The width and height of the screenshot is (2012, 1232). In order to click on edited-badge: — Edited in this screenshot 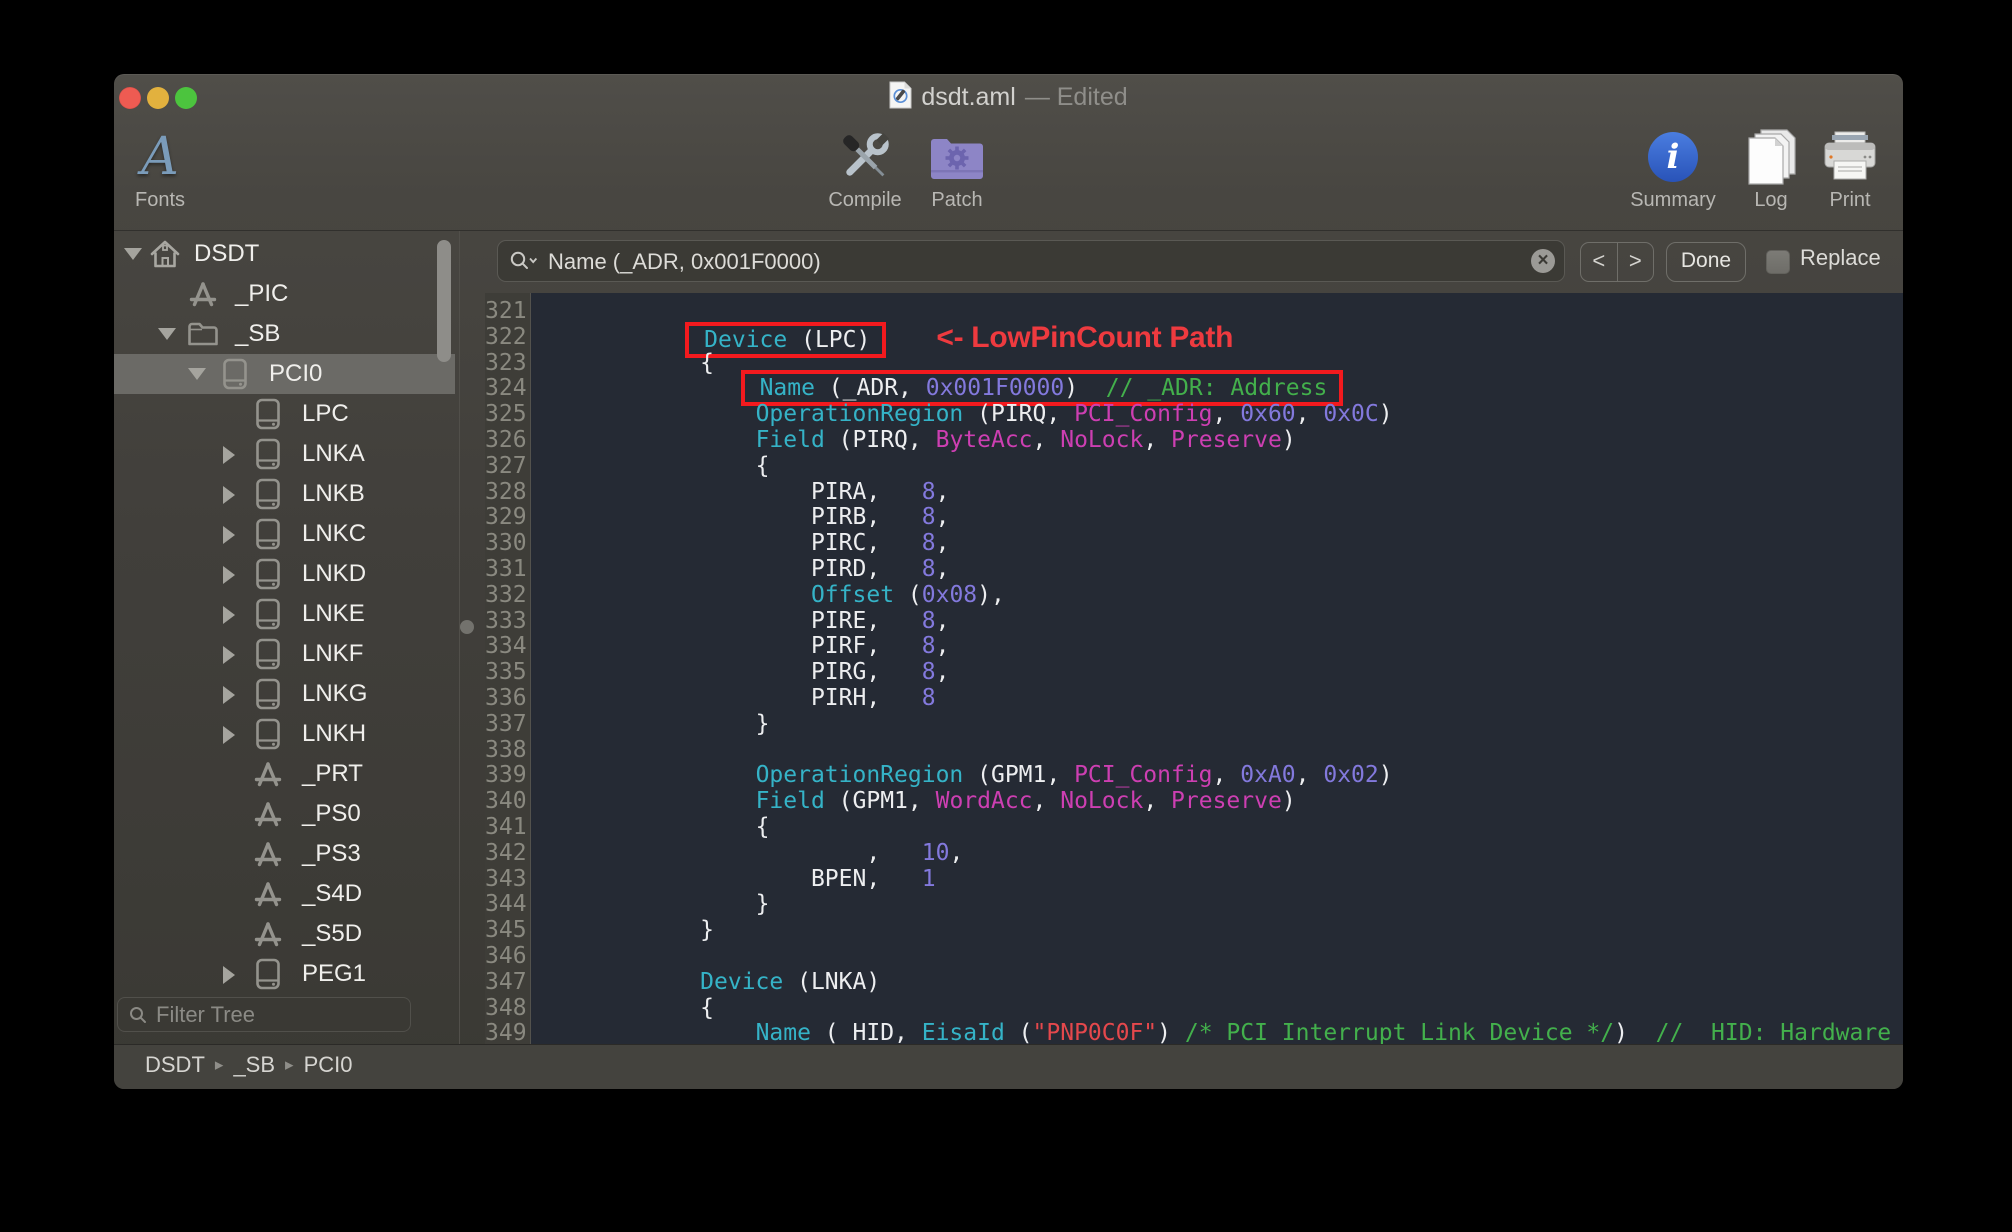, I will do `click(1076, 96)`.